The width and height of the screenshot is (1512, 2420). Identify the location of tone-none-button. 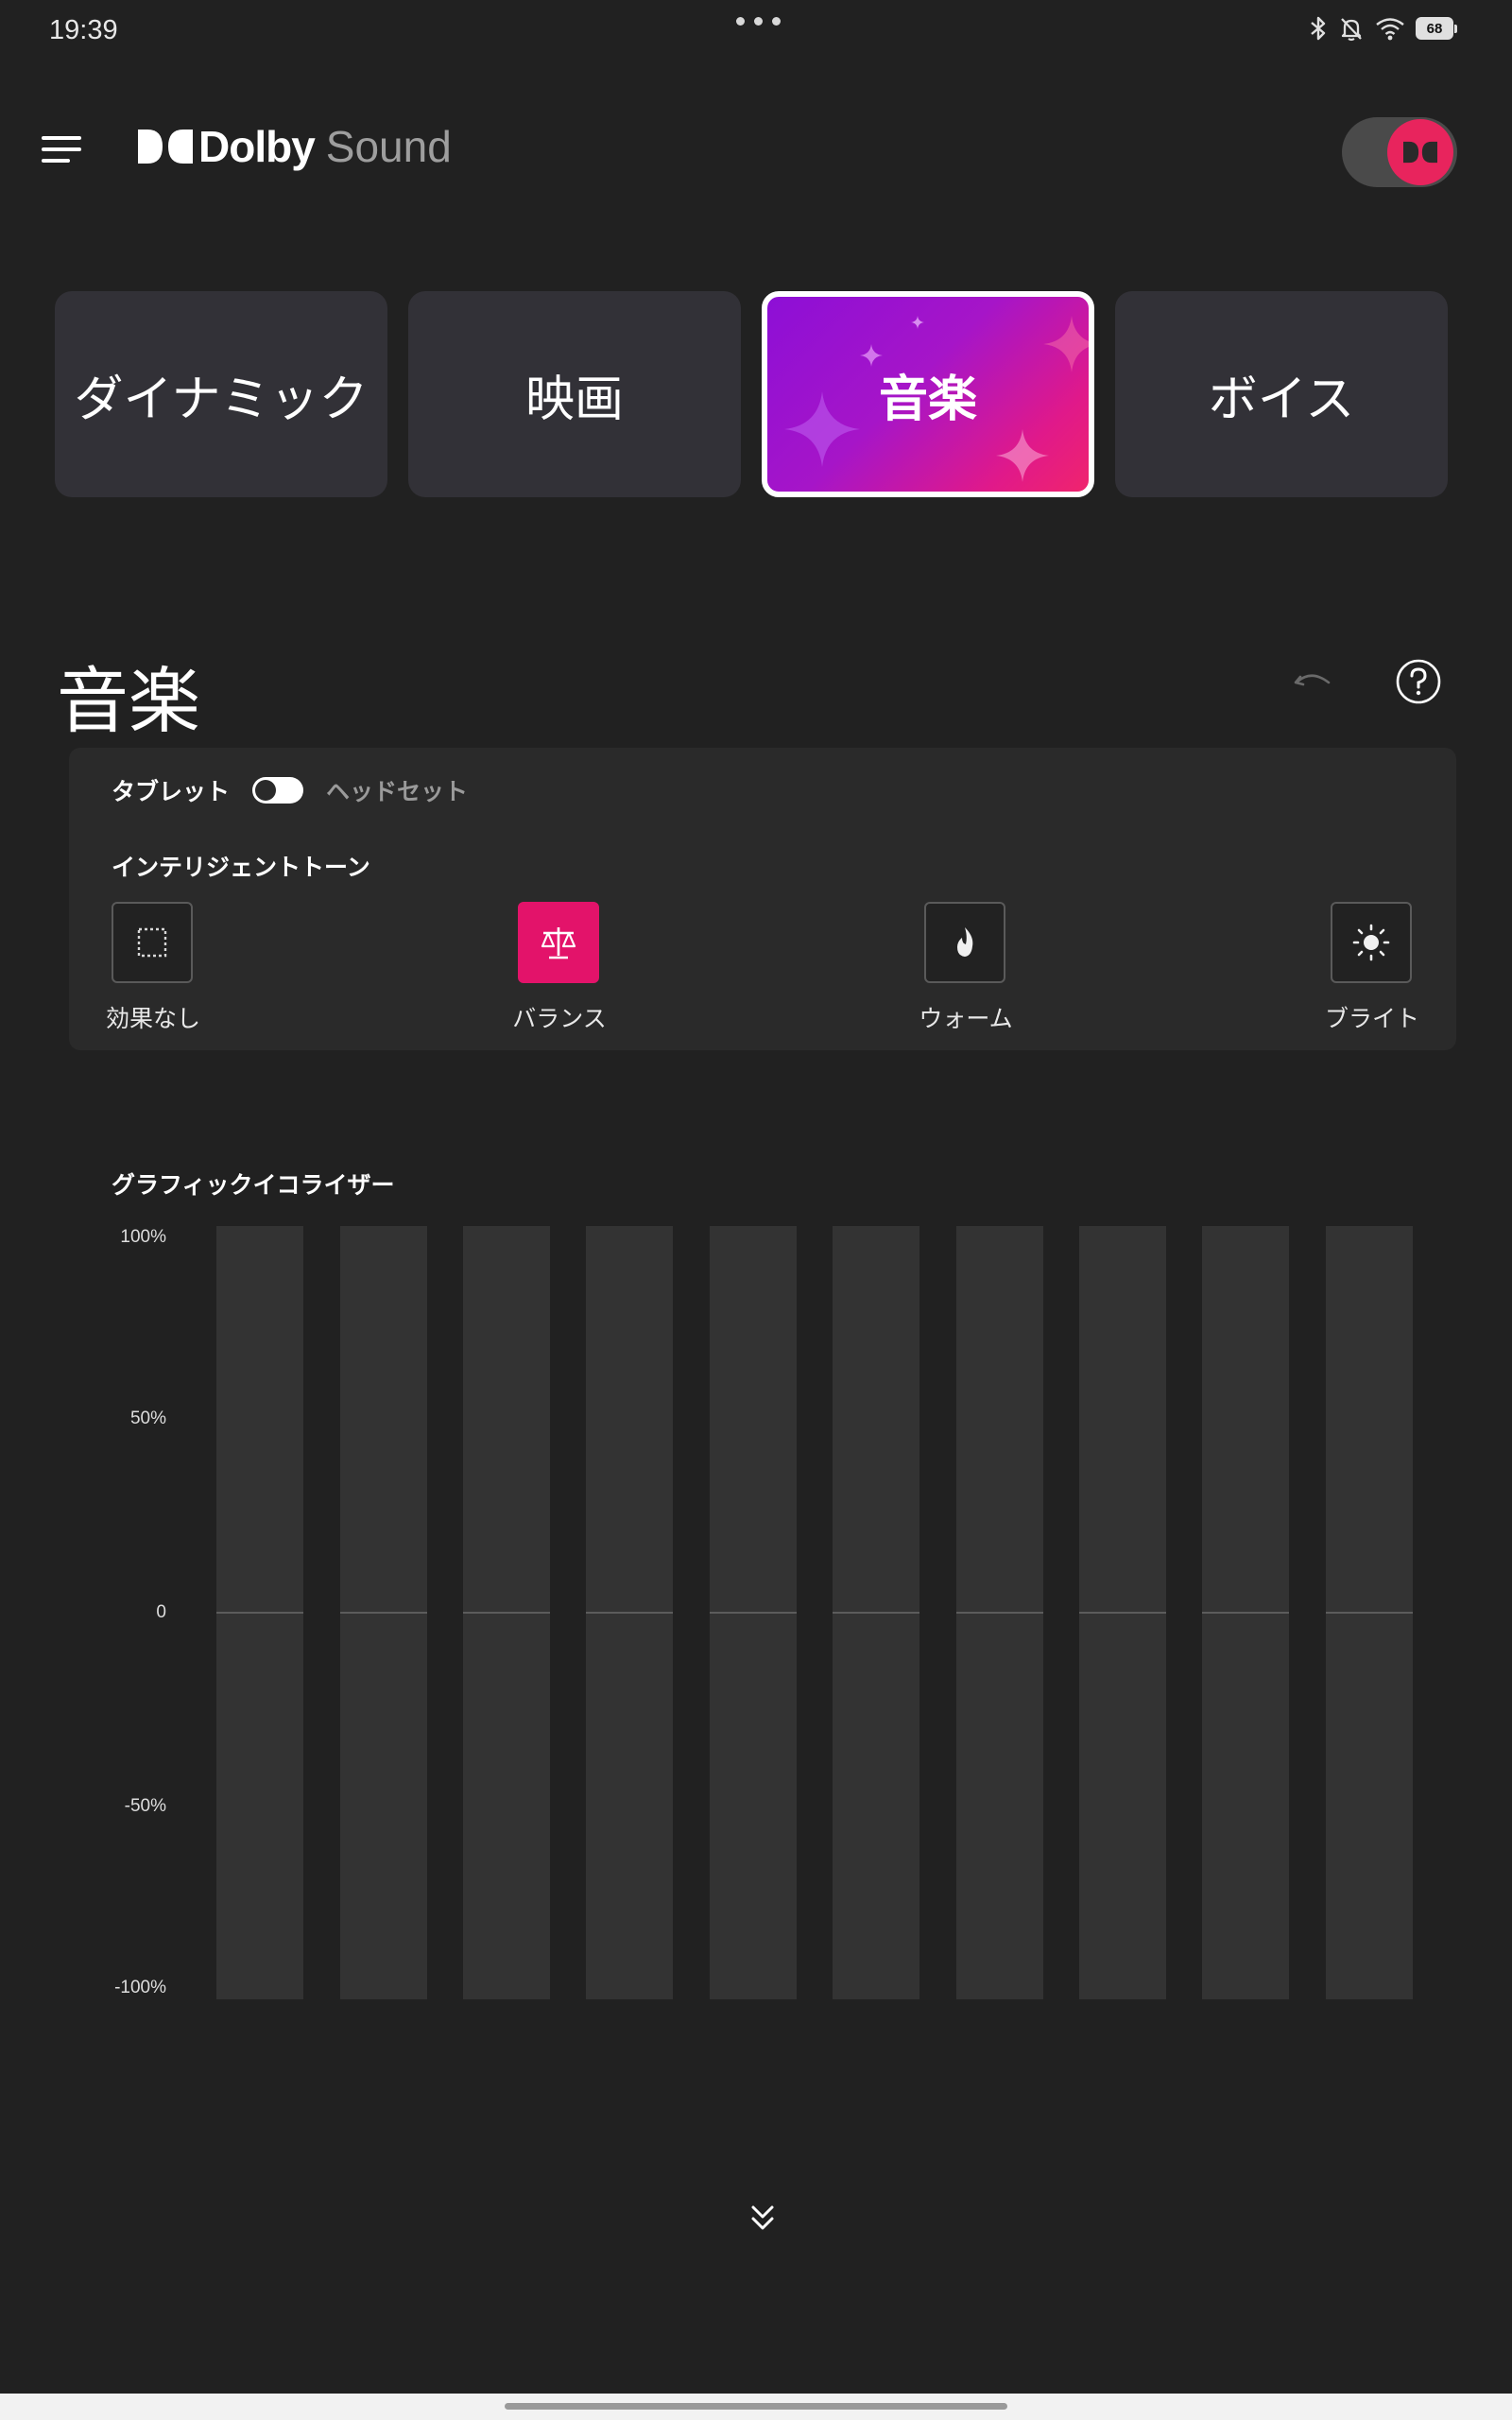
(152, 942).